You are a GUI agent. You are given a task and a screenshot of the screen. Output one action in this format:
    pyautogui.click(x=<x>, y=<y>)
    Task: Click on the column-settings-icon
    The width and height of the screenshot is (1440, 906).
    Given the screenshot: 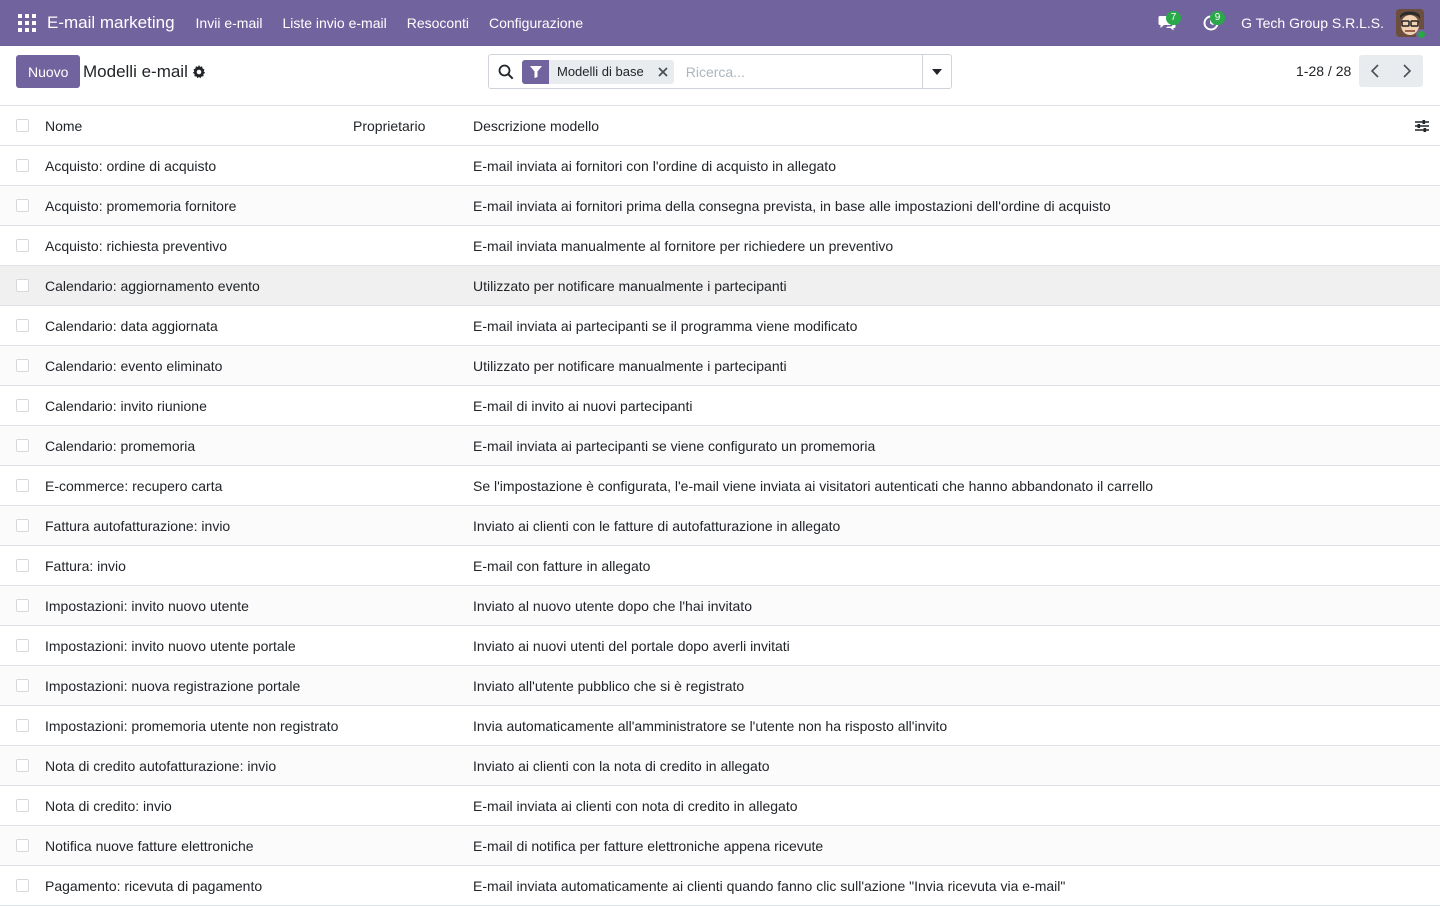 What is the action you would take?
    pyautogui.click(x=1422, y=126)
    